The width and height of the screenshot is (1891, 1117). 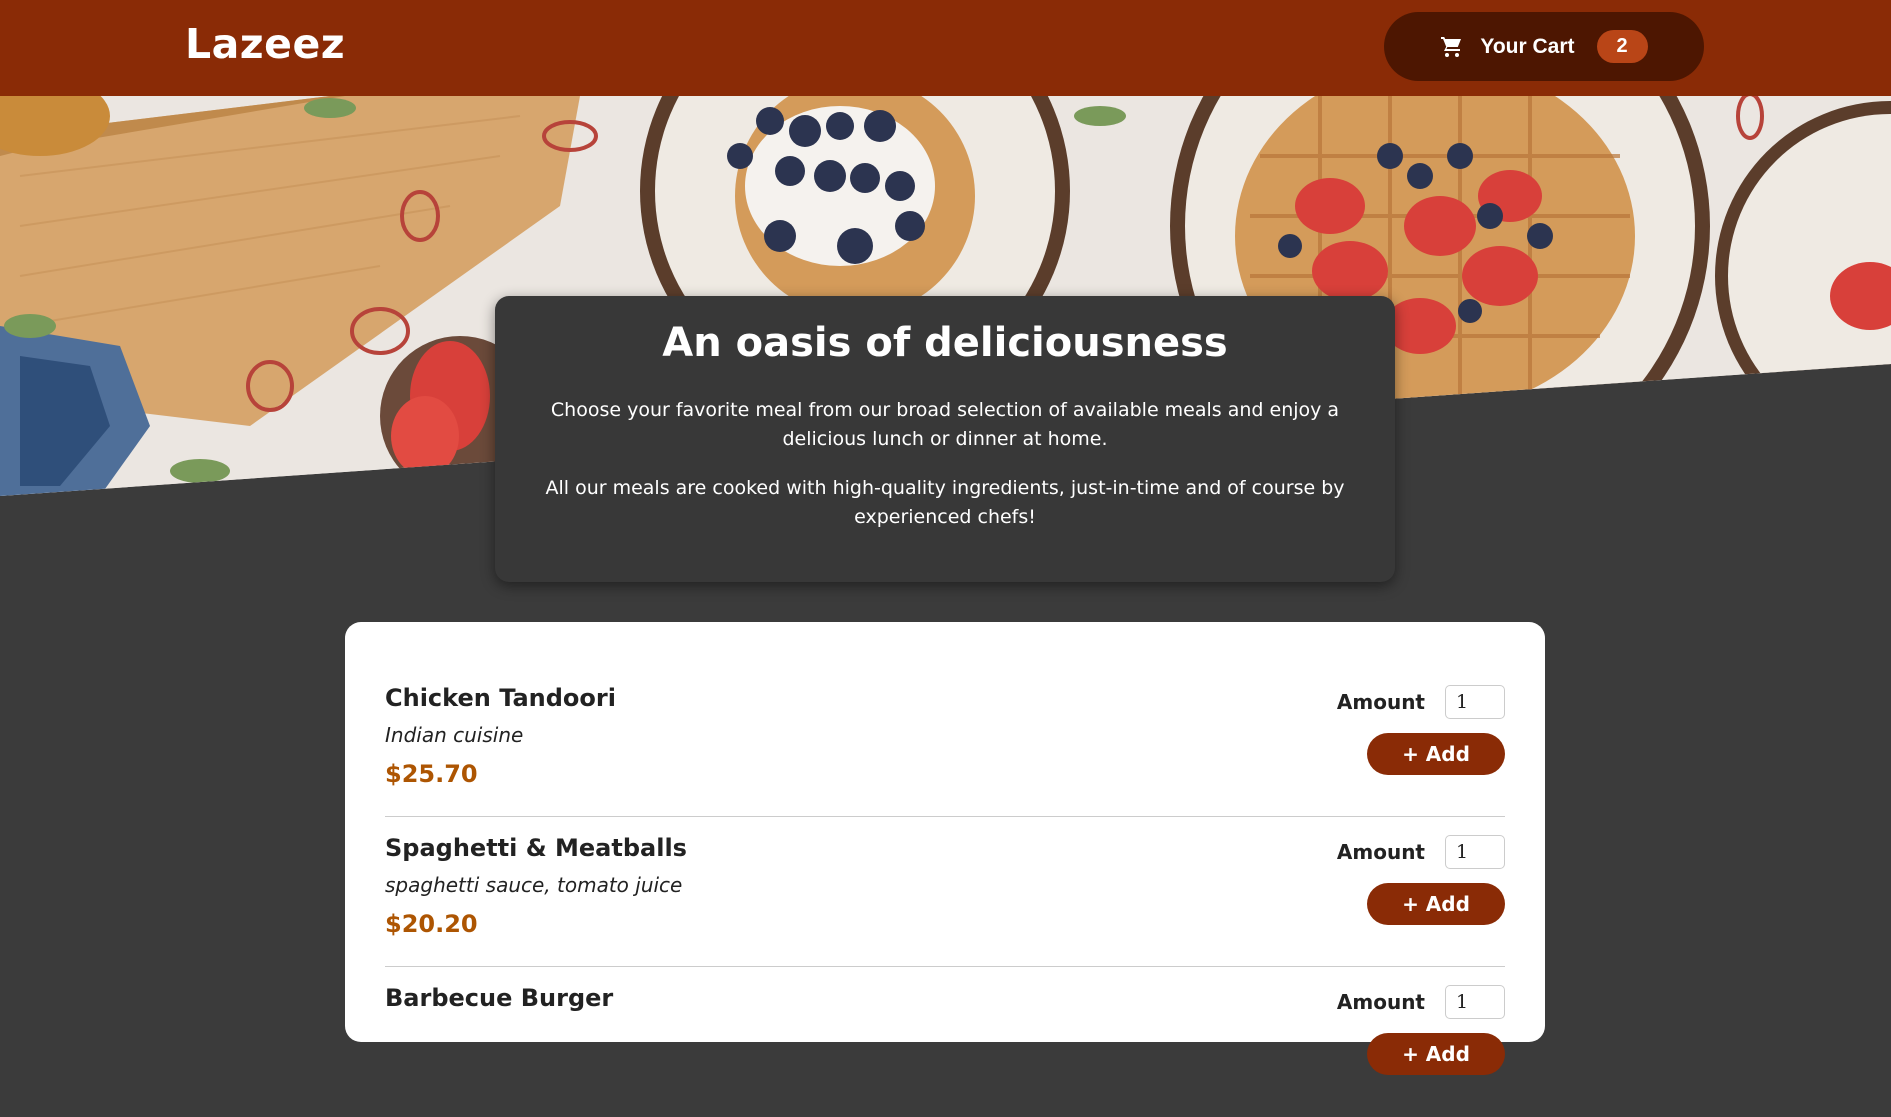 What do you see at coordinates (265, 44) in the screenshot?
I see `app-logo: Lazeez` at bounding box center [265, 44].